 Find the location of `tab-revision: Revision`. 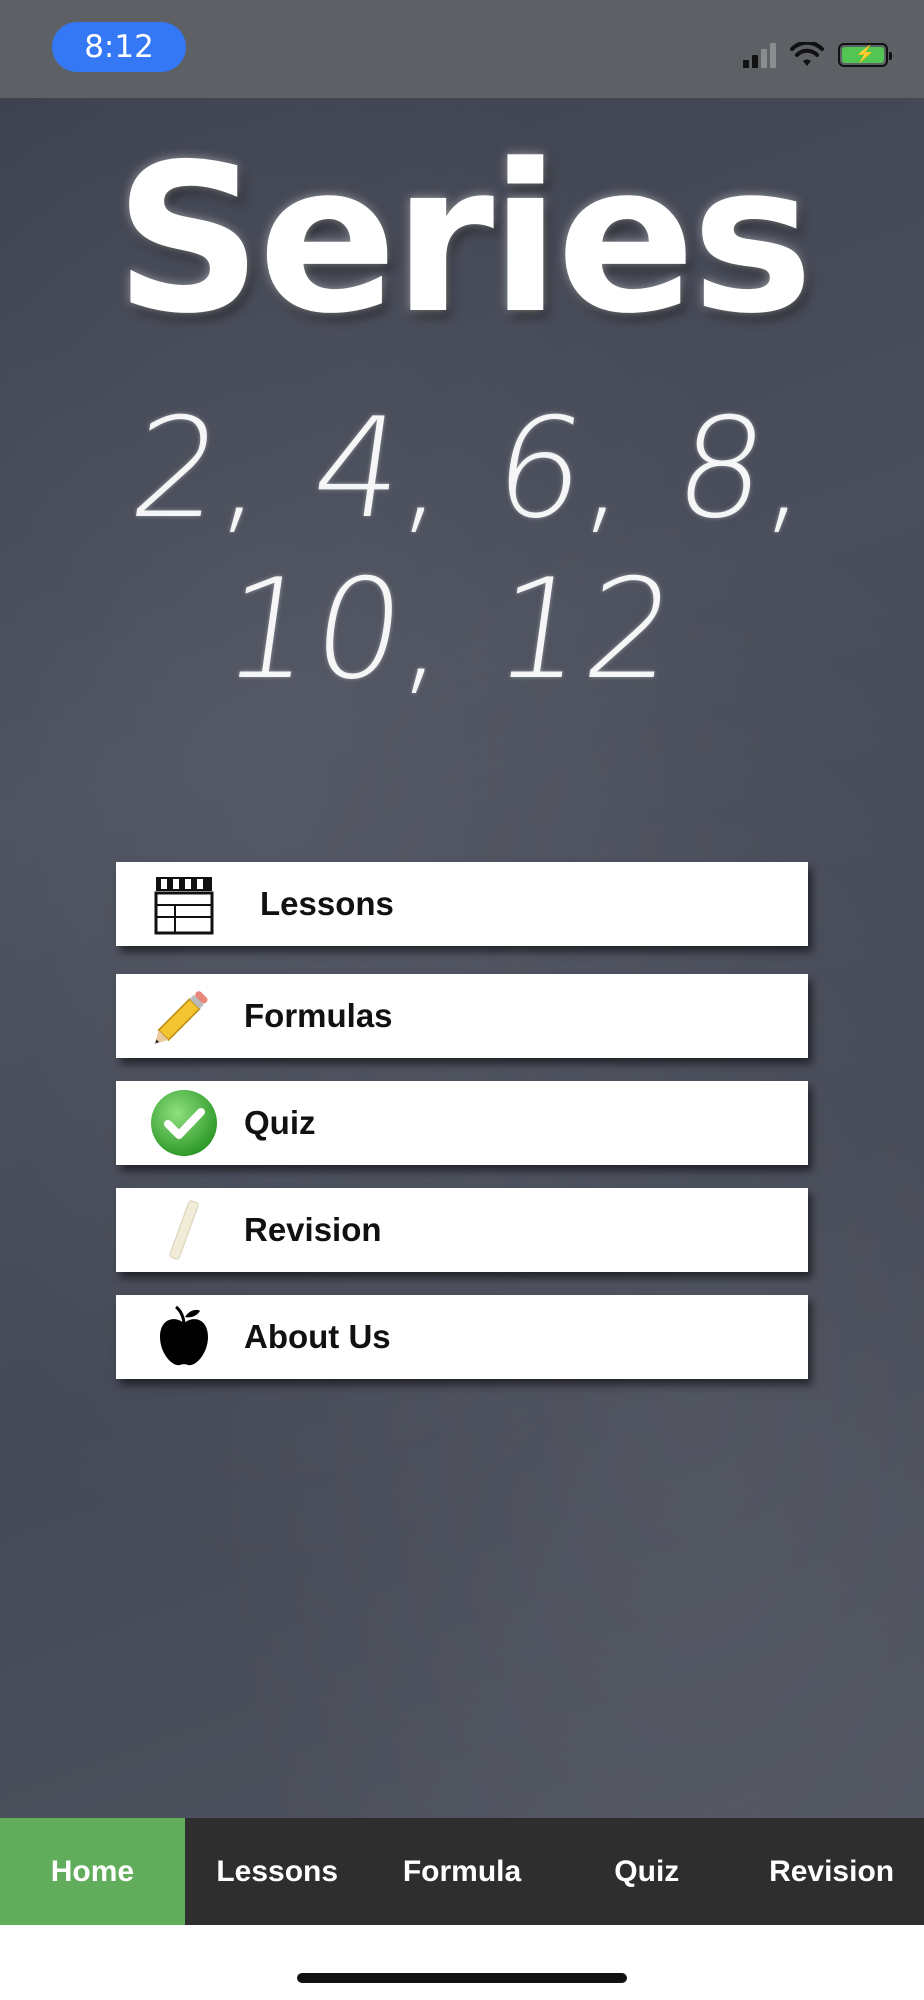

tab-revision: Revision is located at coordinates (831, 1871).